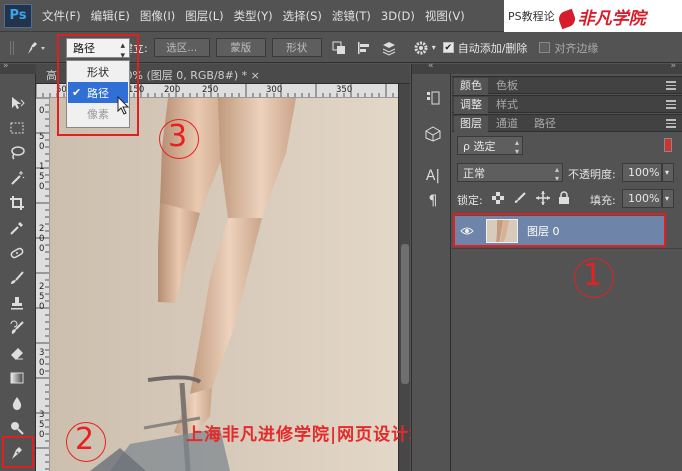 The image size is (682, 471). What do you see at coordinates (471, 124) in the screenshot?
I see `tab-layers: 图层` at bounding box center [471, 124].